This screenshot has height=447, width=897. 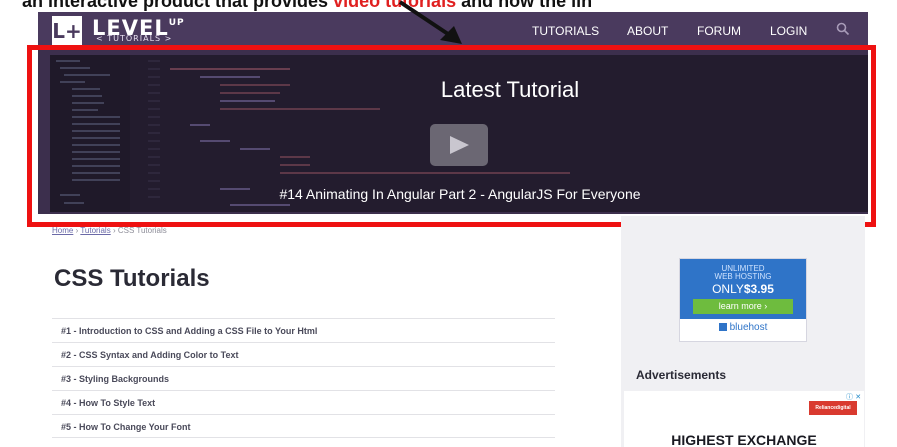 What do you see at coordinates (744, 439) in the screenshot?
I see `exchange-ad-text: HIGHEST EXCHANGE` at bounding box center [744, 439].